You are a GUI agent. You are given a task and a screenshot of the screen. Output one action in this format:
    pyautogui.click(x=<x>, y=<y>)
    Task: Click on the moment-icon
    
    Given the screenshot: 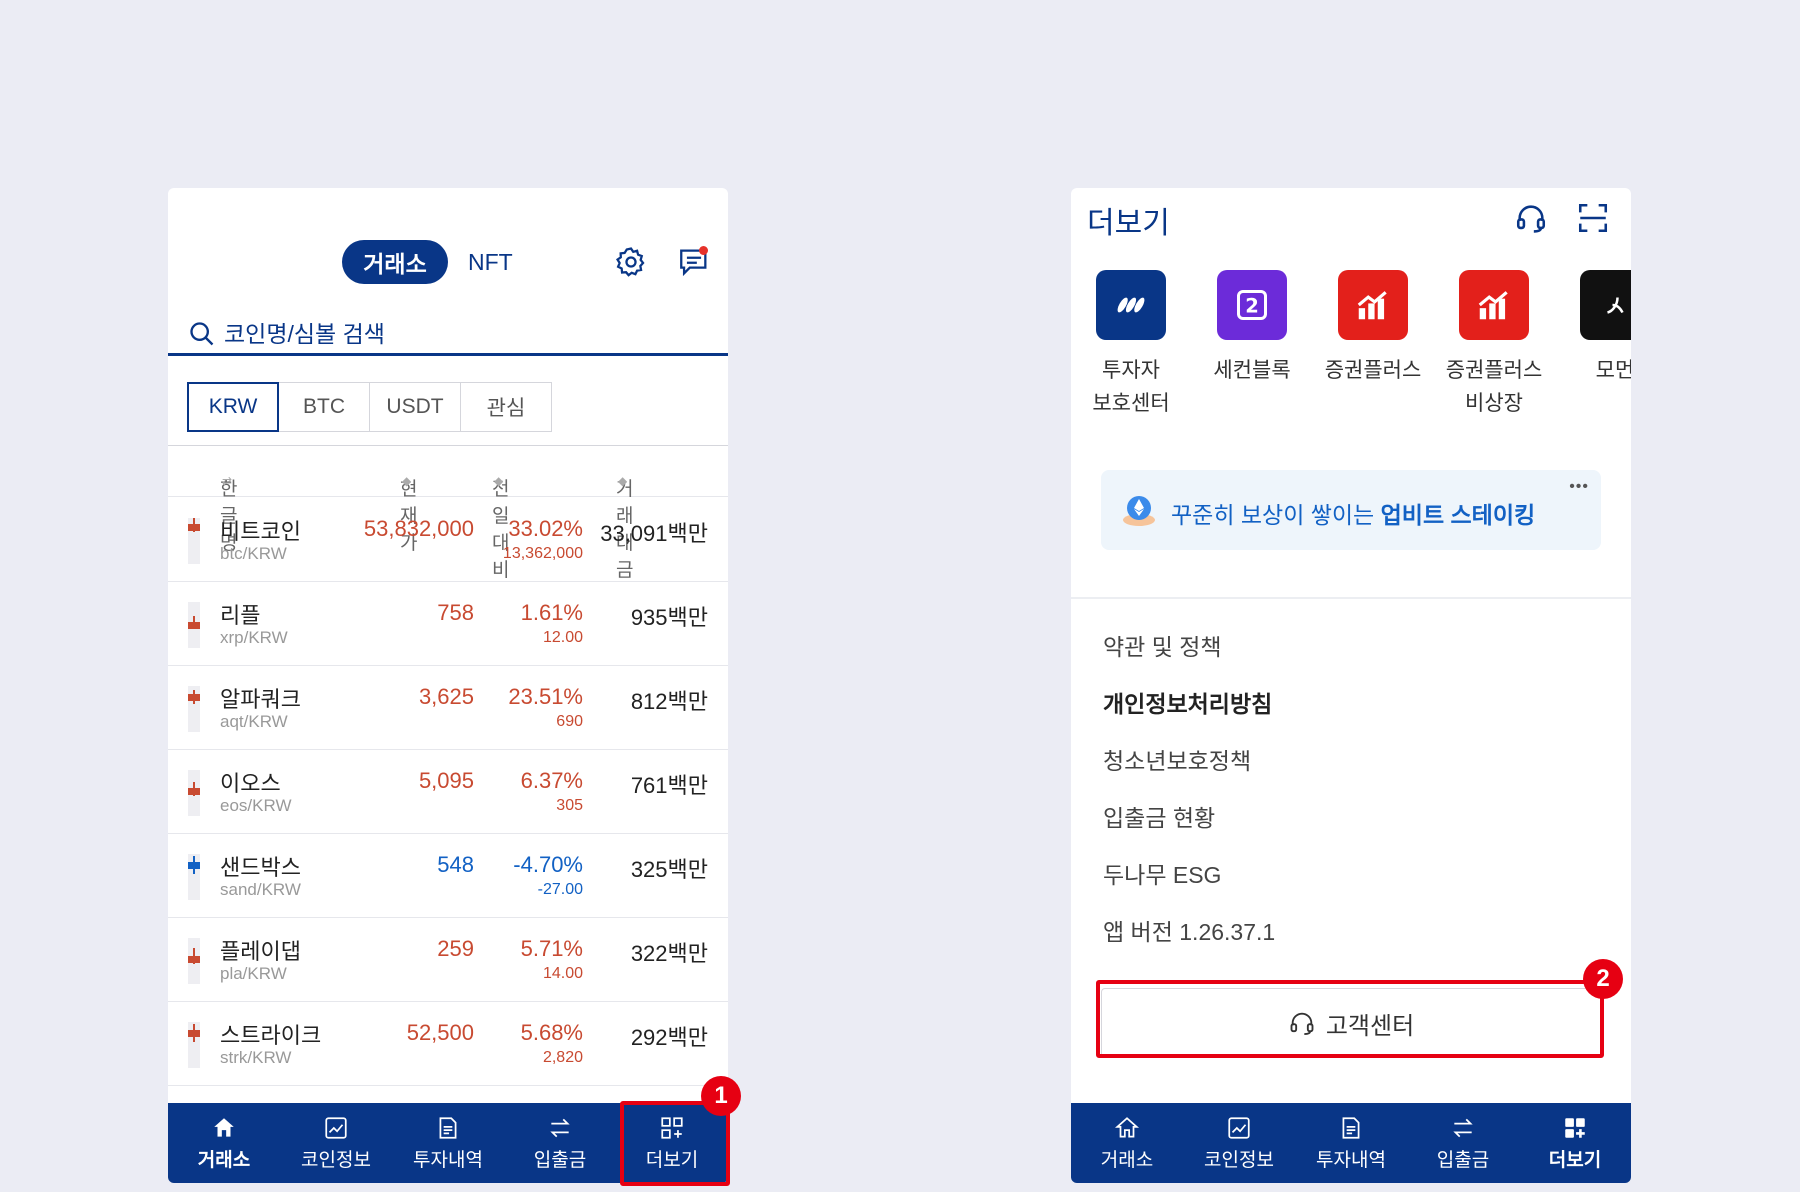 What is the action you would take?
    pyautogui.click(x=1605, y=305)
    